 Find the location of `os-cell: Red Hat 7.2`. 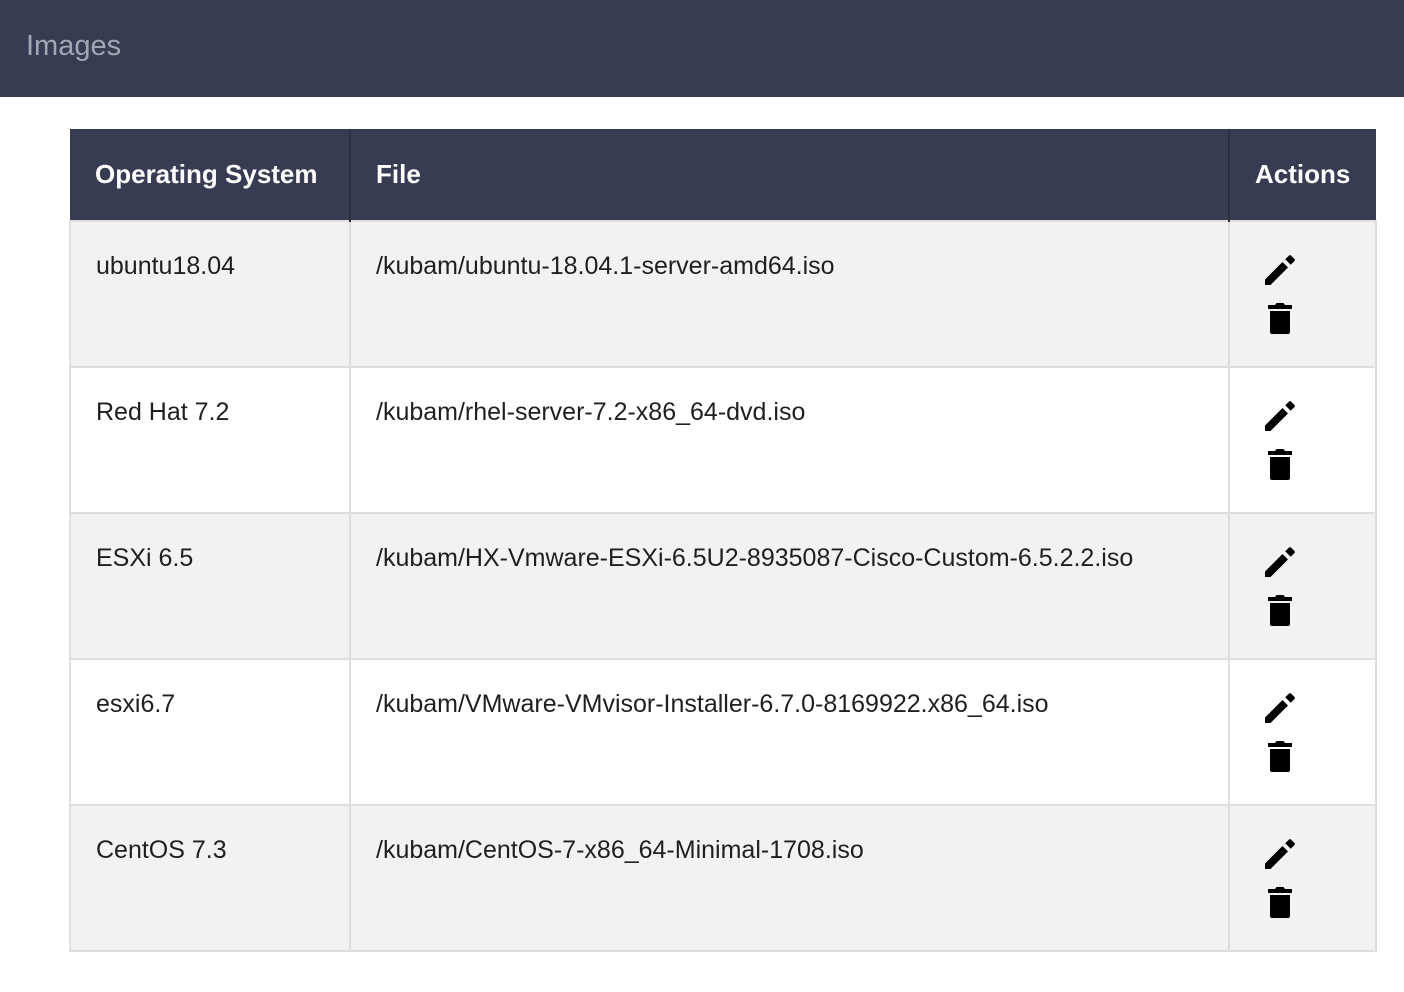

os-cell: Red Hat 7.2 is located at coordinates (210, 440).